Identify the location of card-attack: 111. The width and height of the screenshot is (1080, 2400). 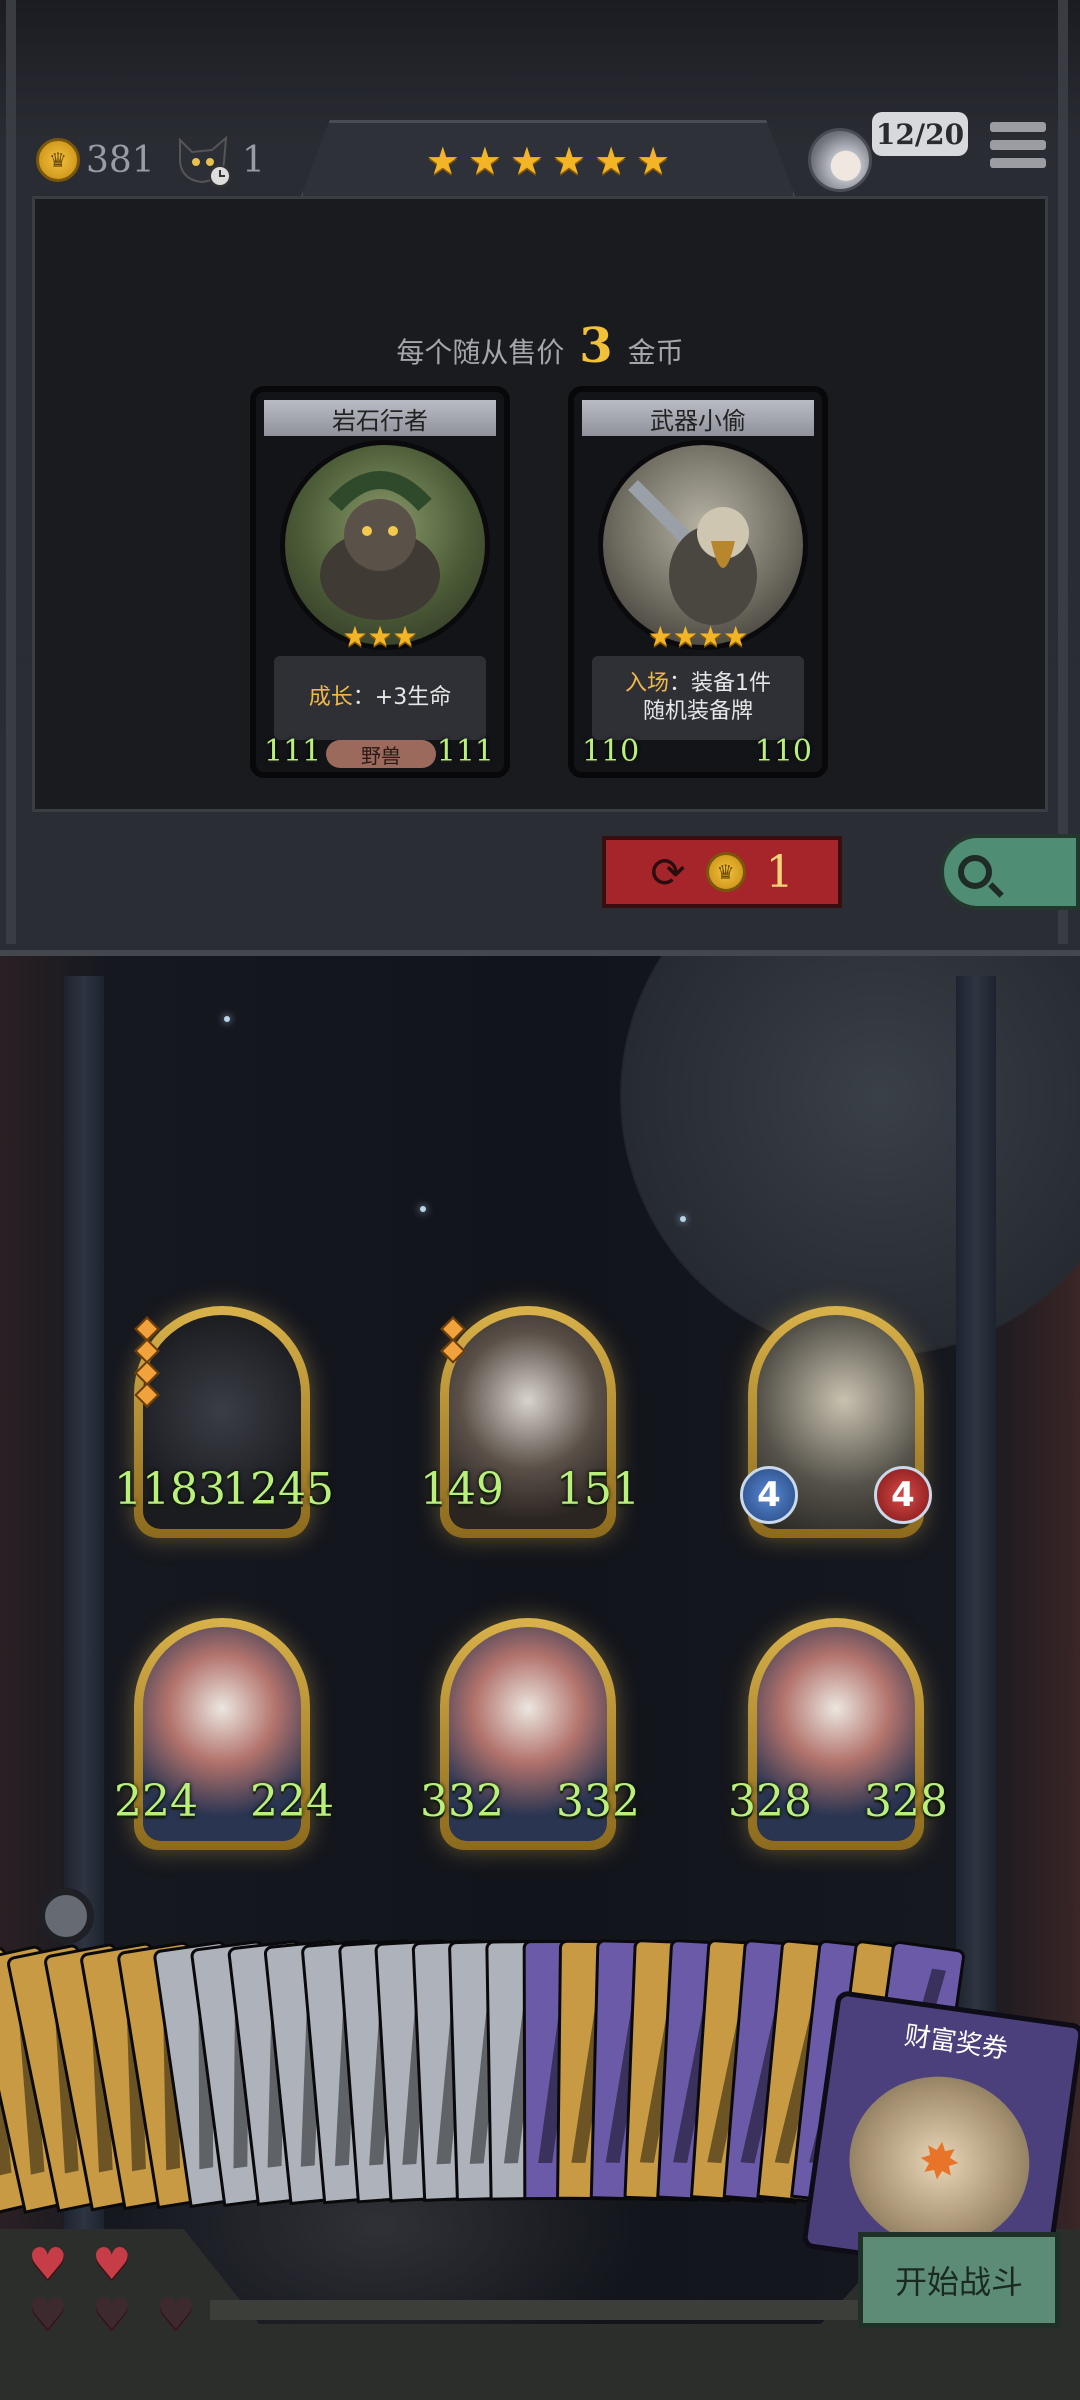
(293, 751).